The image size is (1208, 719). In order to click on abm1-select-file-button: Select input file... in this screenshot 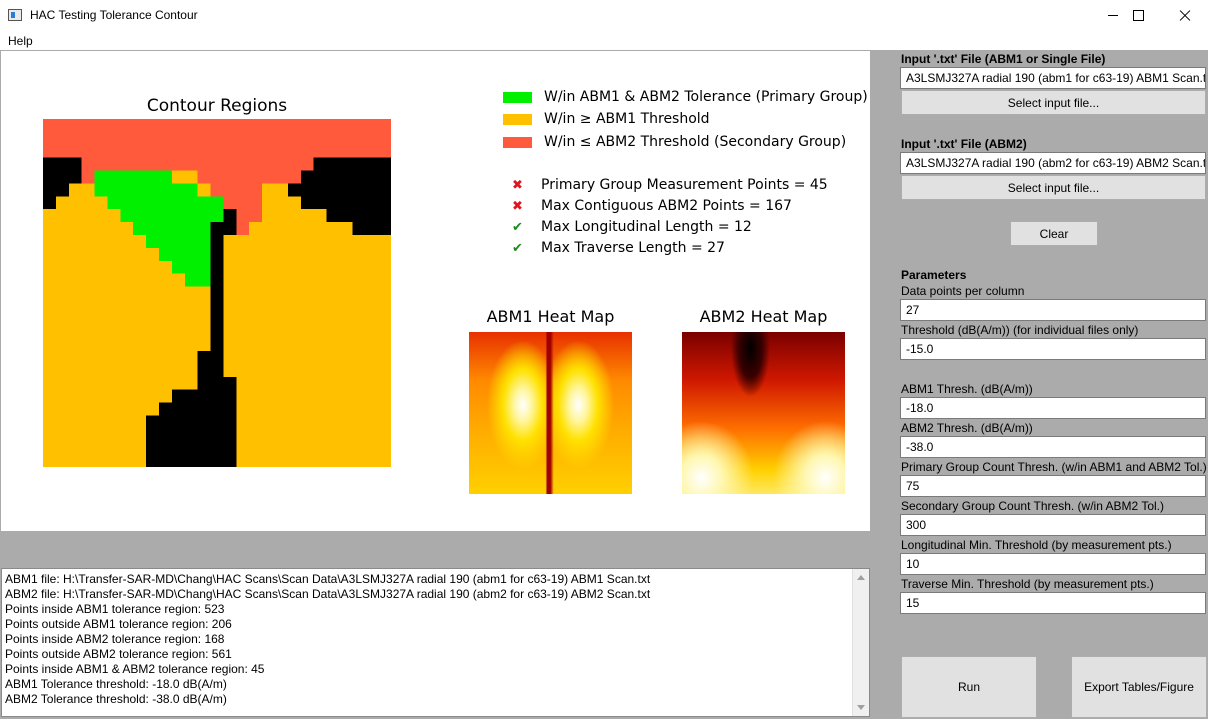, I will do `click(1053, 102)`.